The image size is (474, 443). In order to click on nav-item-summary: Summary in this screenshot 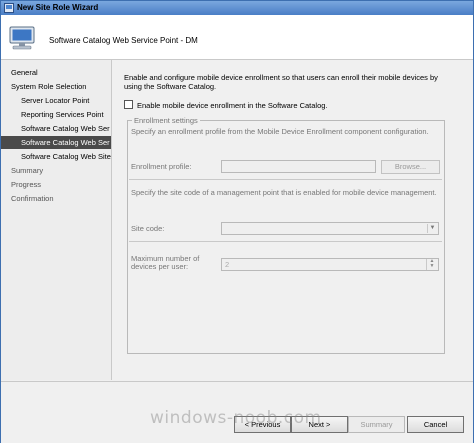, I will do `click(56, 170)`.